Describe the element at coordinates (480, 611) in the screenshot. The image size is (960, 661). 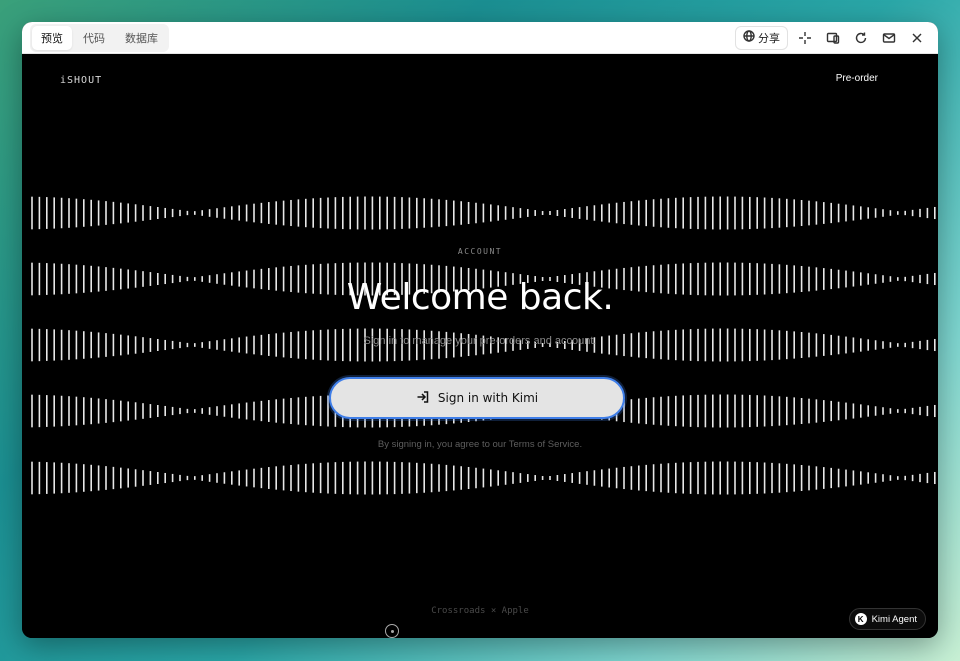
I see `footer-credit: Crossroads × Apple` at that location.